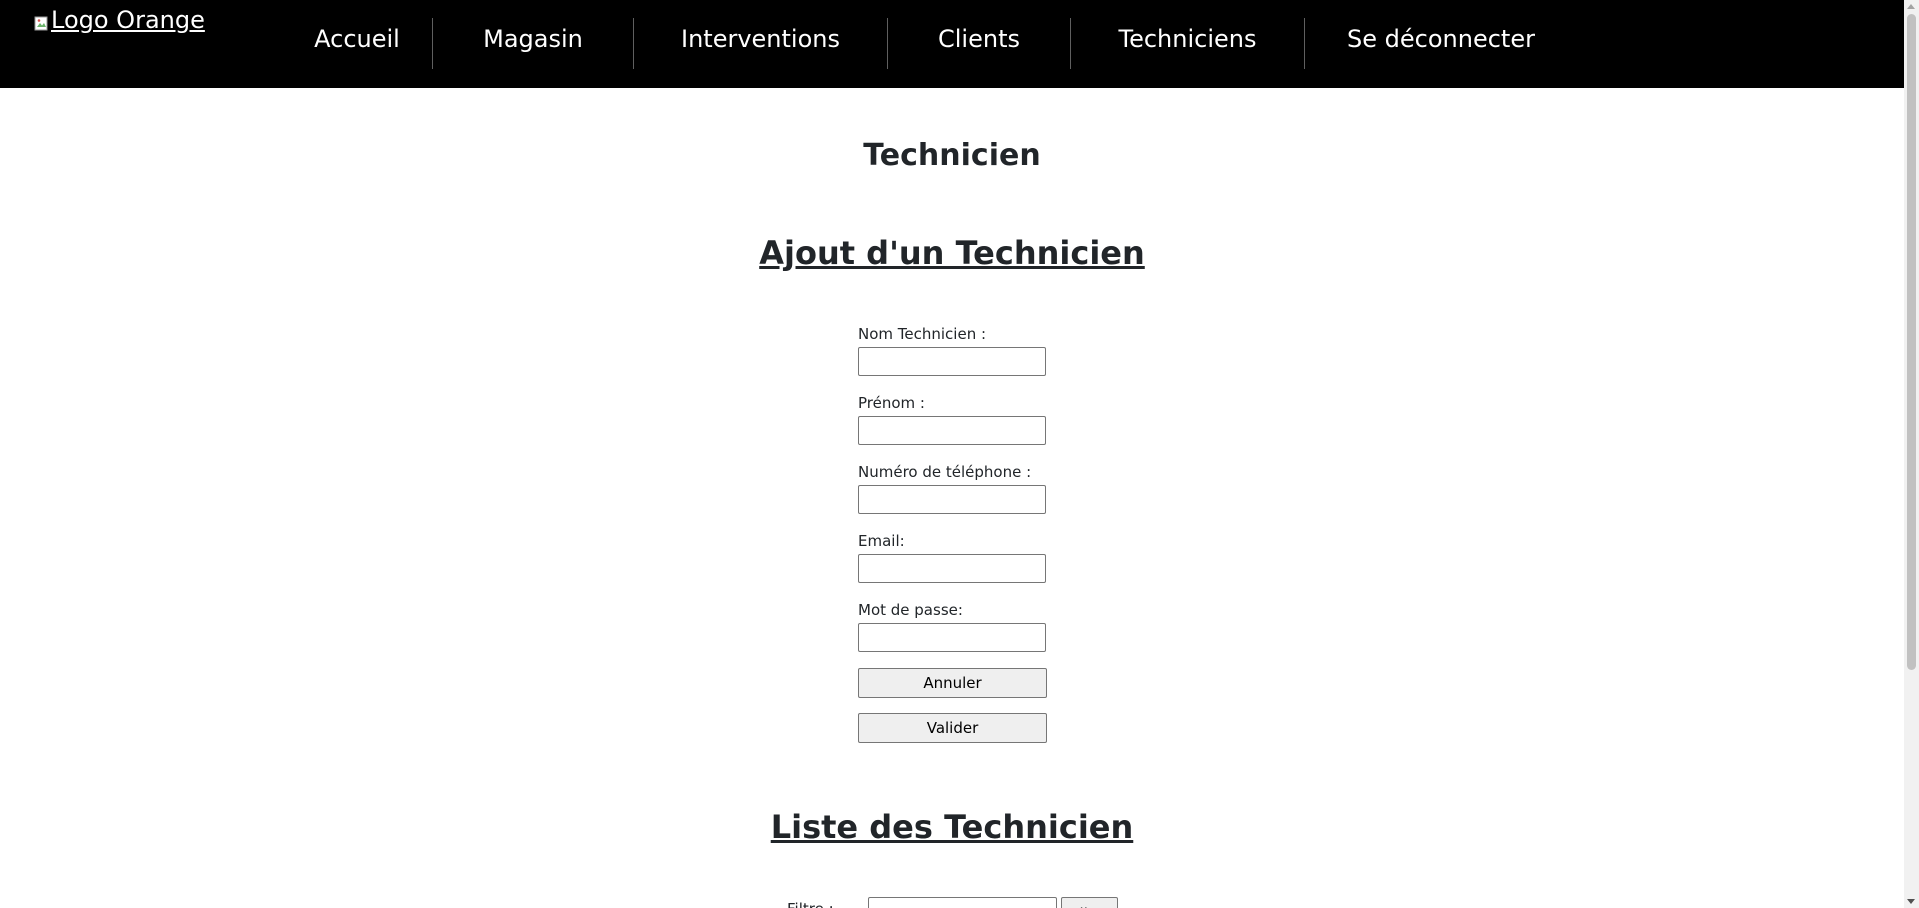 This screenshot has height=908, width=1919. What do you see at coordinates (128, 20) in the screenshot?
I see `logo-alt-text: Logo Orange` at bounding box center [128, 20].